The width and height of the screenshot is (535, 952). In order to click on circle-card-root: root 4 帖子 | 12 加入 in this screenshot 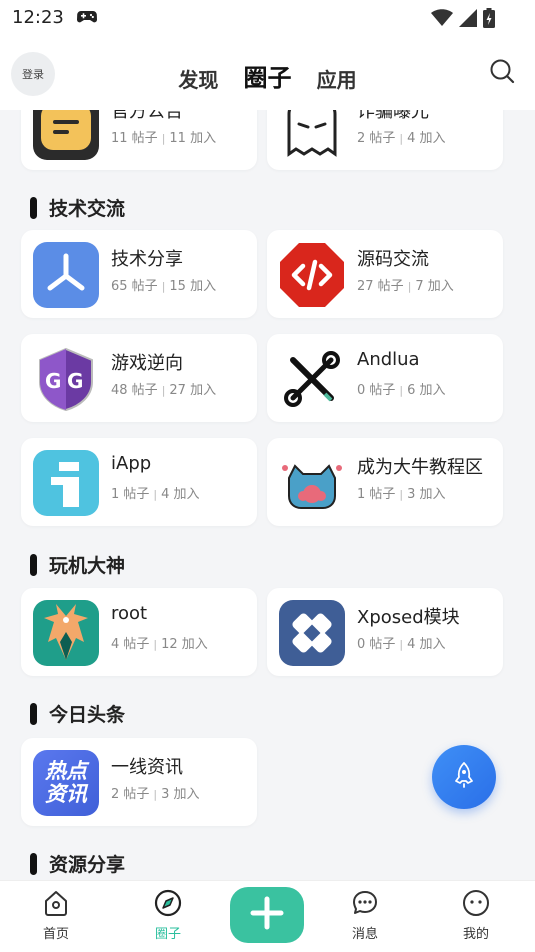, I will do `click(139, 632)`.